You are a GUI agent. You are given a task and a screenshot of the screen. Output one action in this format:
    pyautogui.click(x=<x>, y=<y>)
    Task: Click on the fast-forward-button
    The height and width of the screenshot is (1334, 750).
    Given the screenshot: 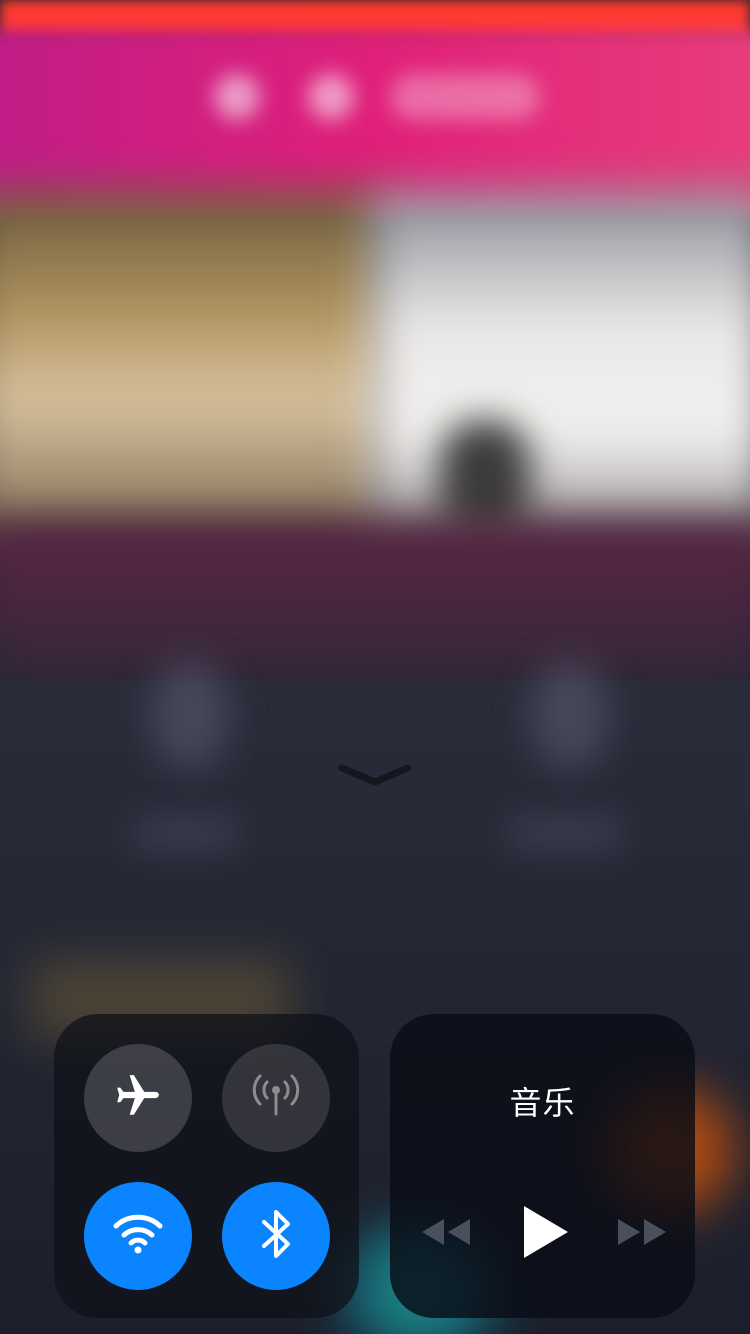 What is the action you would take?
    pyautogui.click(x=642, y=1234)
    